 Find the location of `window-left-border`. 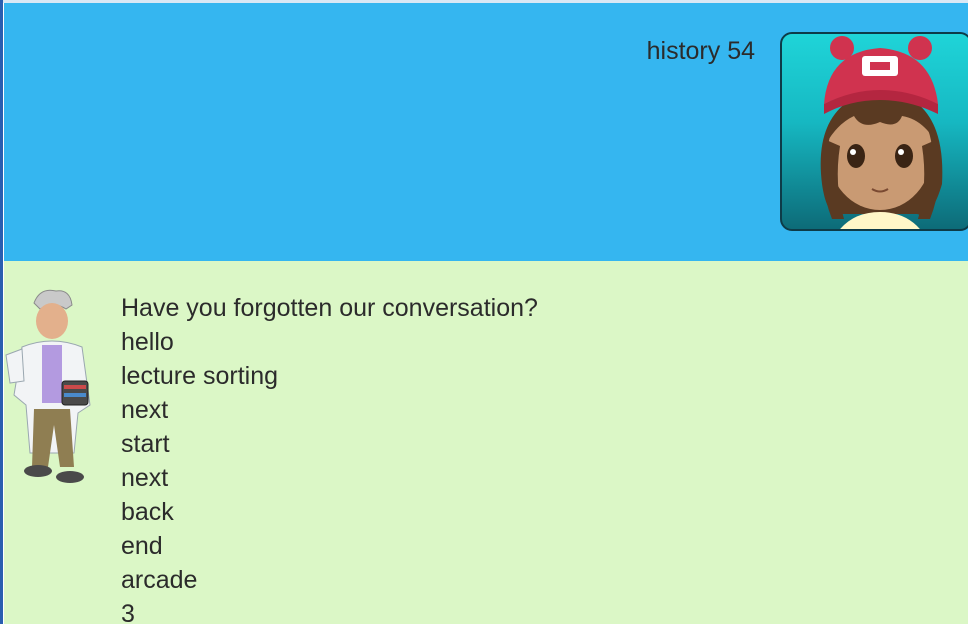

window-left-border is located at coordinates (1, 312).